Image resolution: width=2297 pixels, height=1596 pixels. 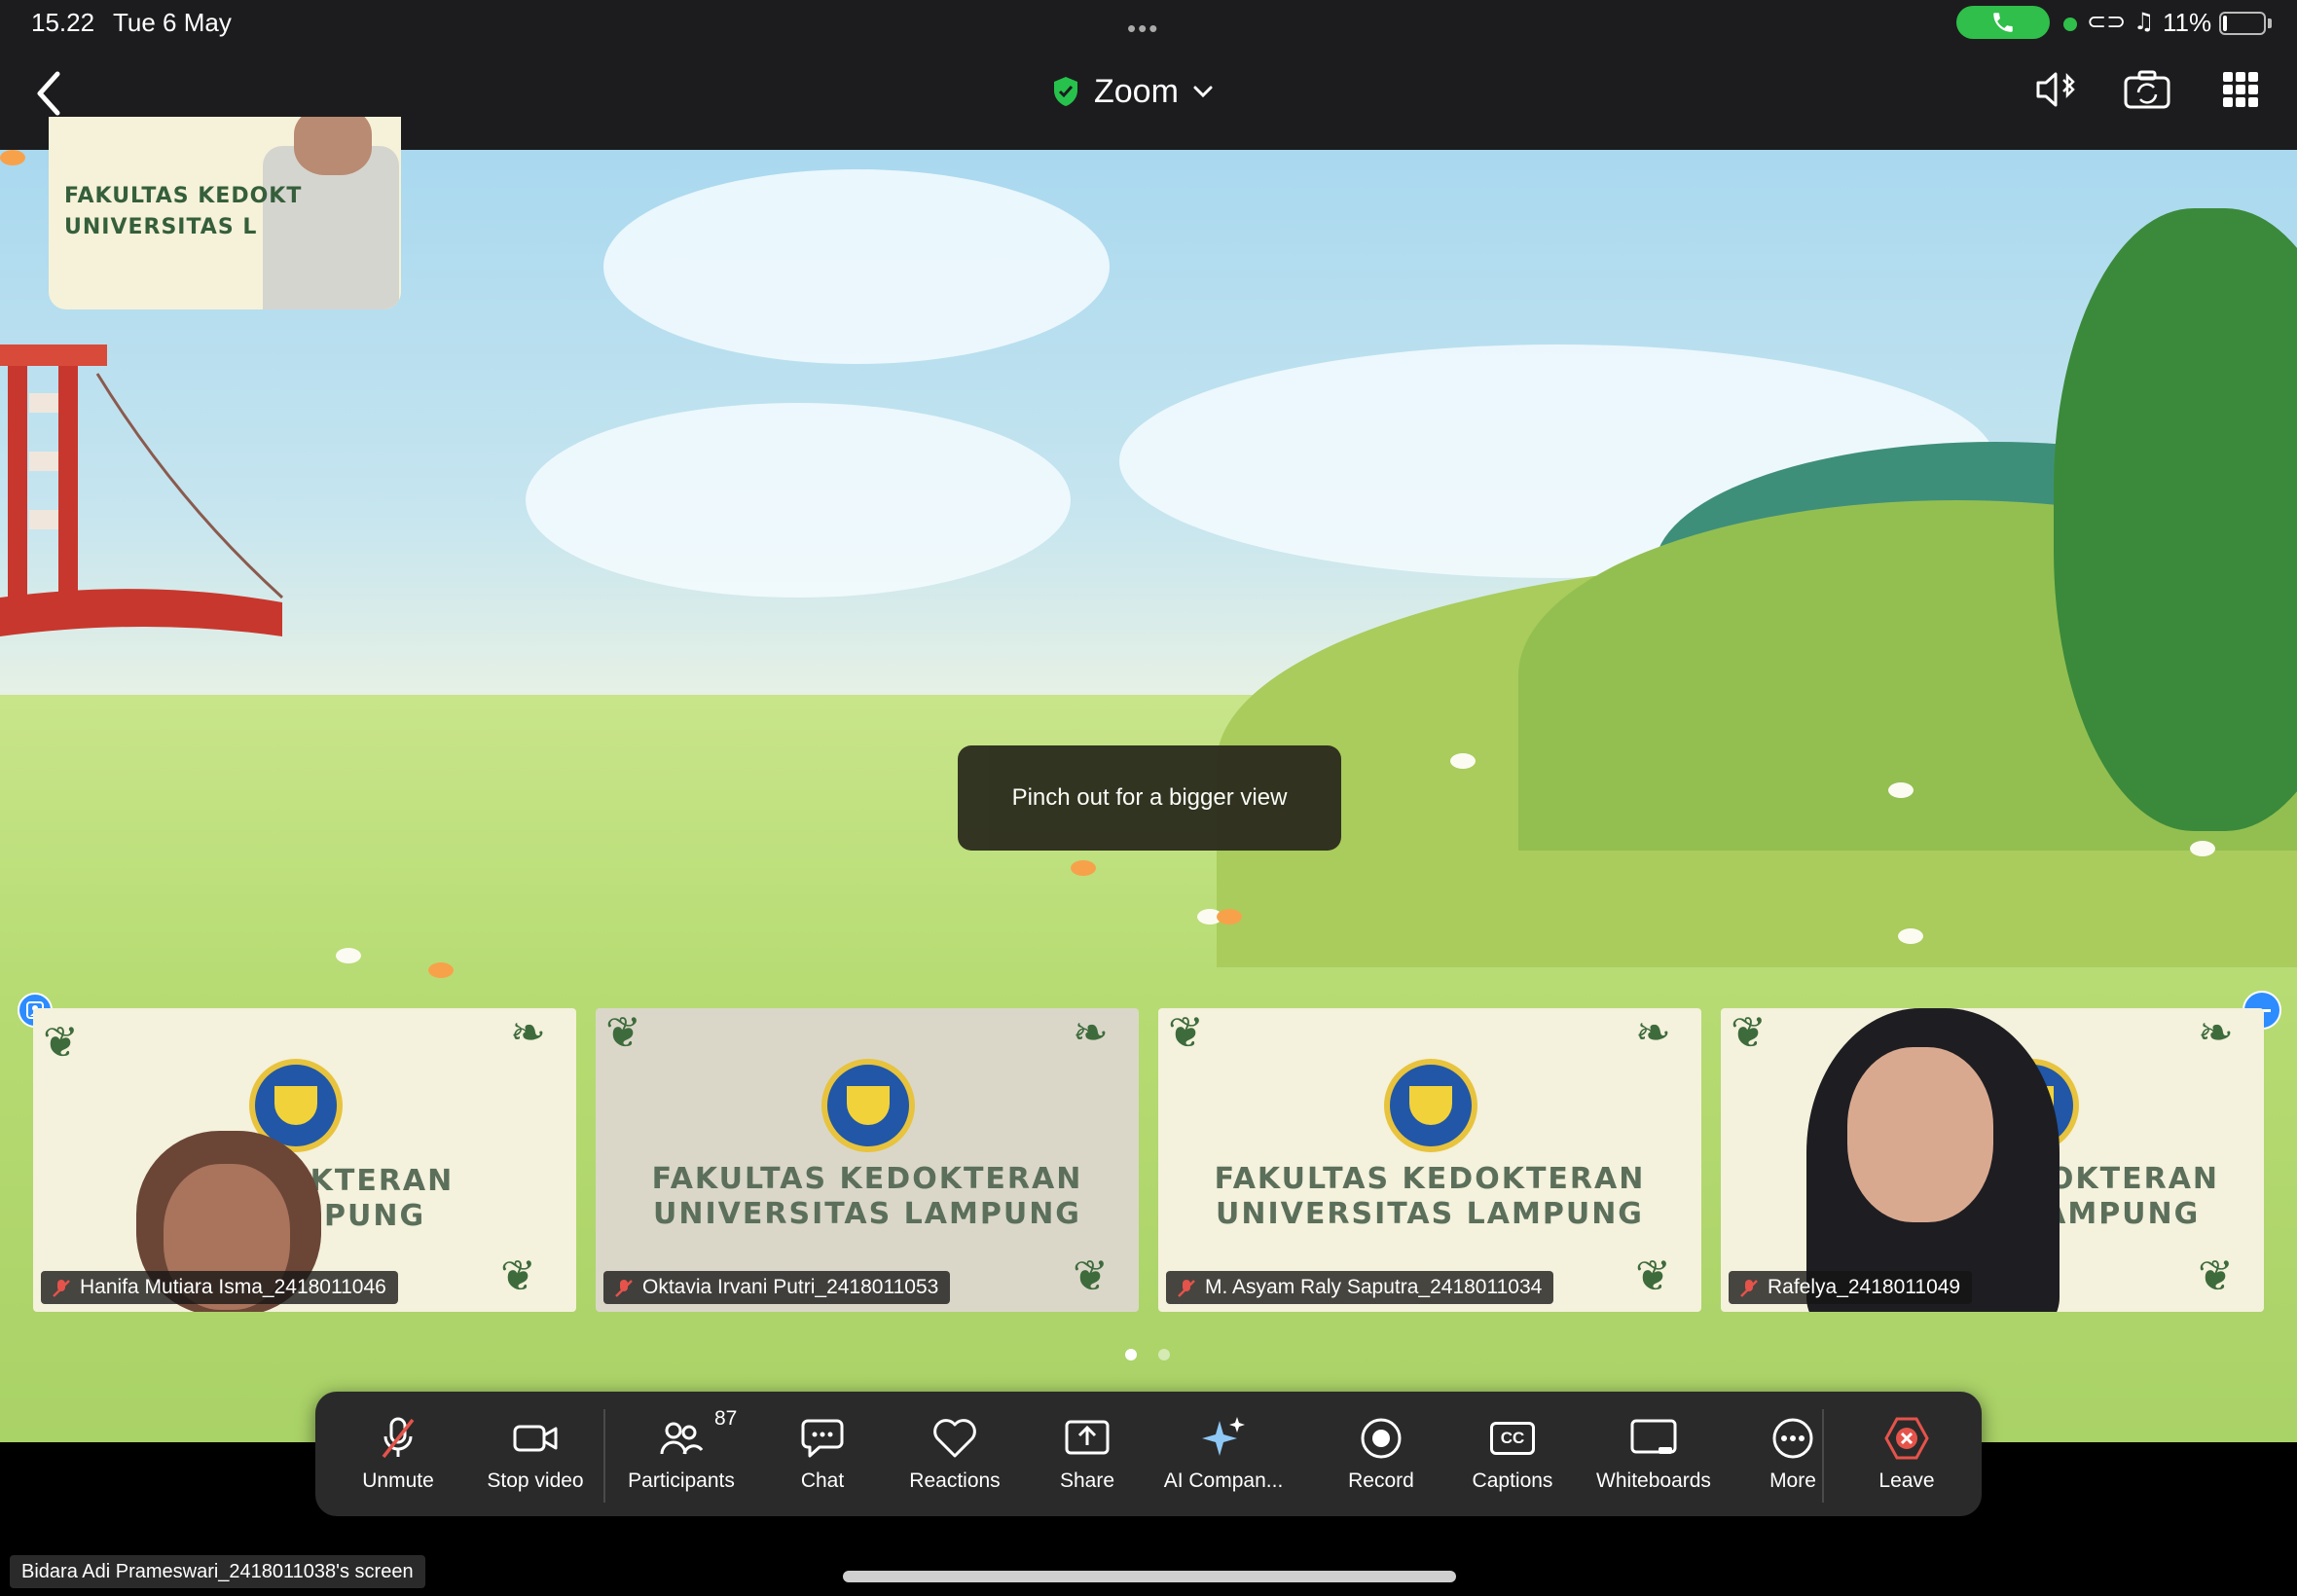 I want to click on mic-off-icon, so click(x=398, y=1438).